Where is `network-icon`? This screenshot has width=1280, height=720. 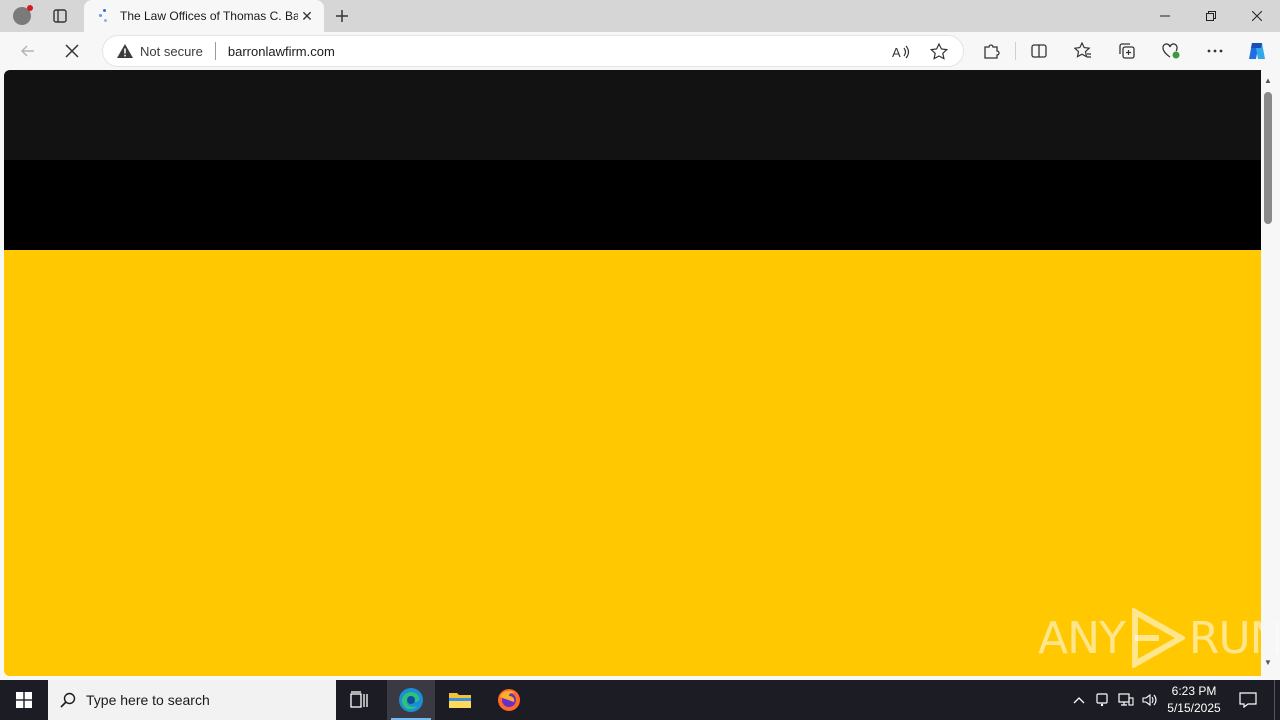
network-icon is located at coordinates (1126, 699).